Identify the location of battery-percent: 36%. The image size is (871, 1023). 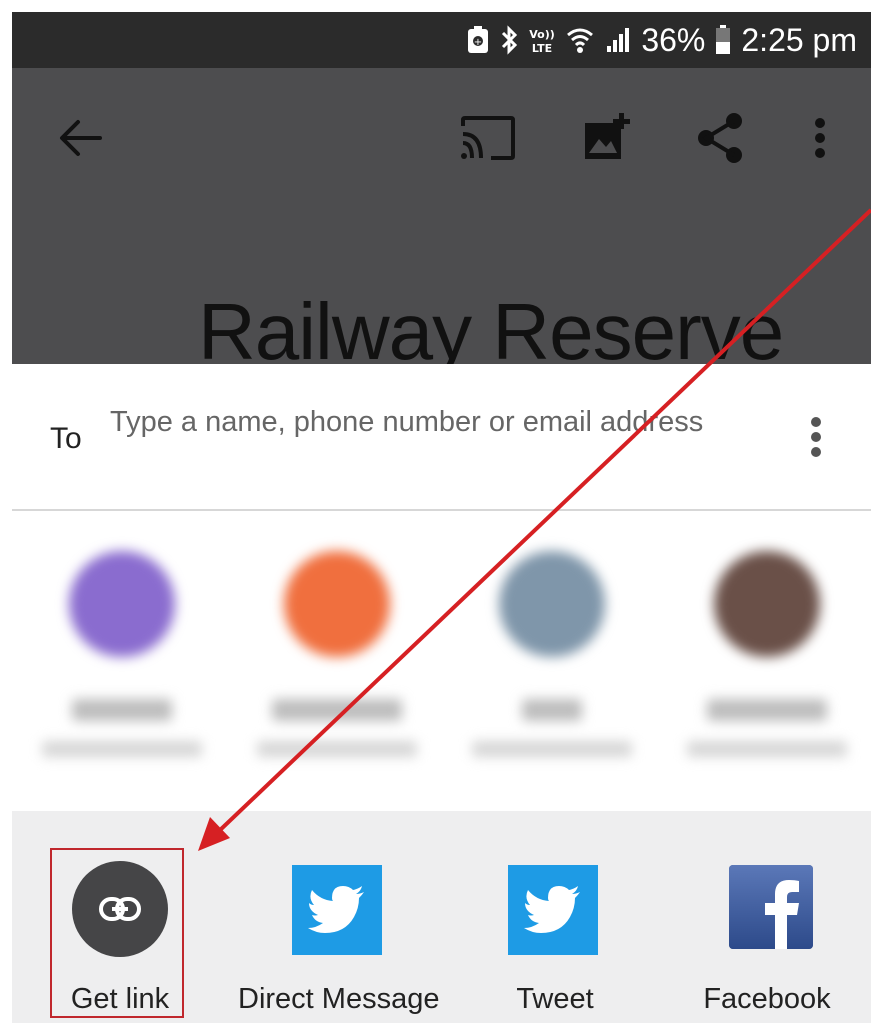
(673, 39).